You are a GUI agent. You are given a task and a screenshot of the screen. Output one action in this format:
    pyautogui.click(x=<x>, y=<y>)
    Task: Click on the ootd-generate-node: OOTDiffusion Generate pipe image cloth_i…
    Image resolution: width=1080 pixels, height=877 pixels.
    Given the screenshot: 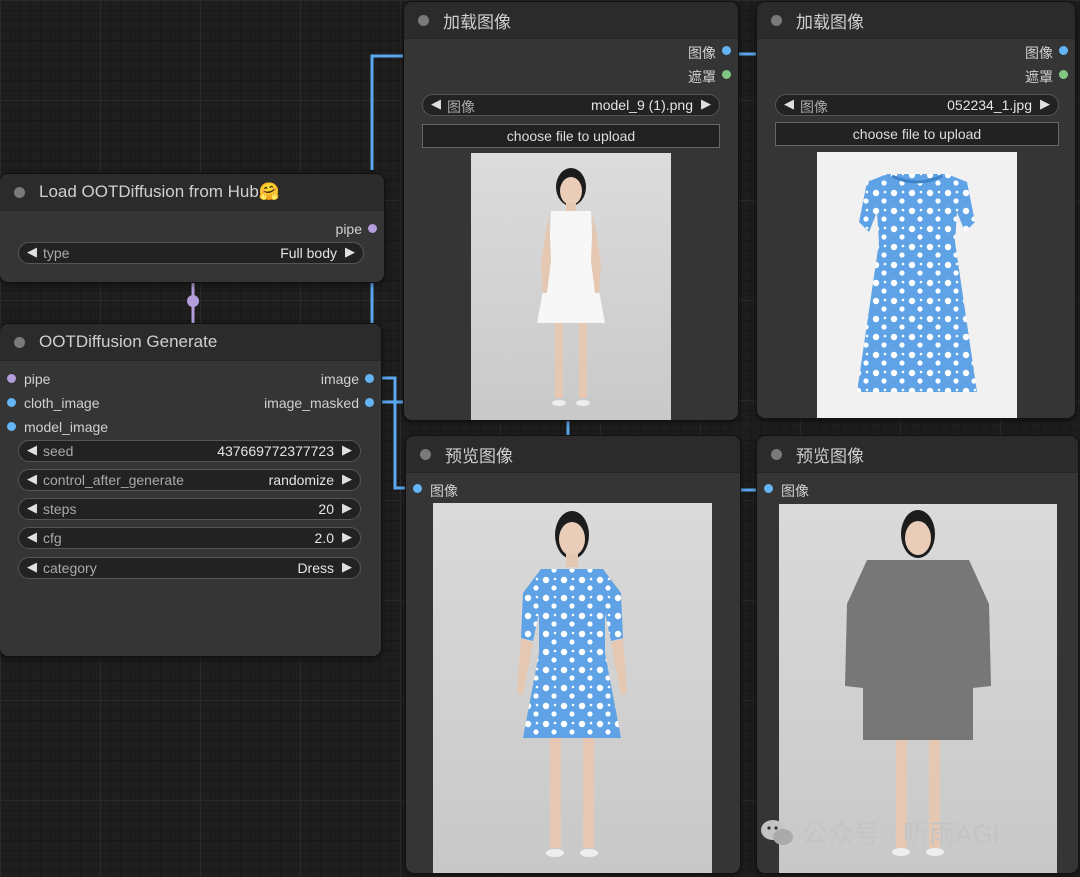 What is the action you would take?
    pyautogui.click(x=190, y=490)
    